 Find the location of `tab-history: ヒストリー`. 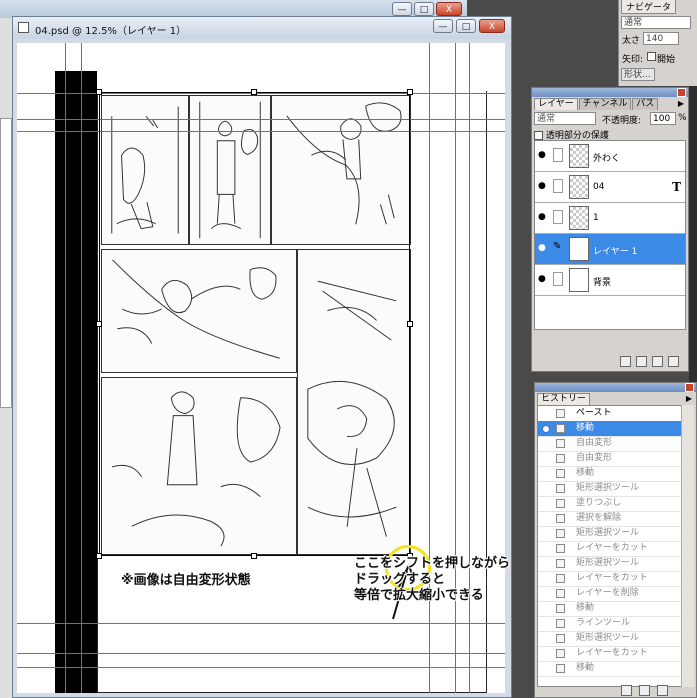

tab-history: ヒストリー is located at coordinates (564, 399).